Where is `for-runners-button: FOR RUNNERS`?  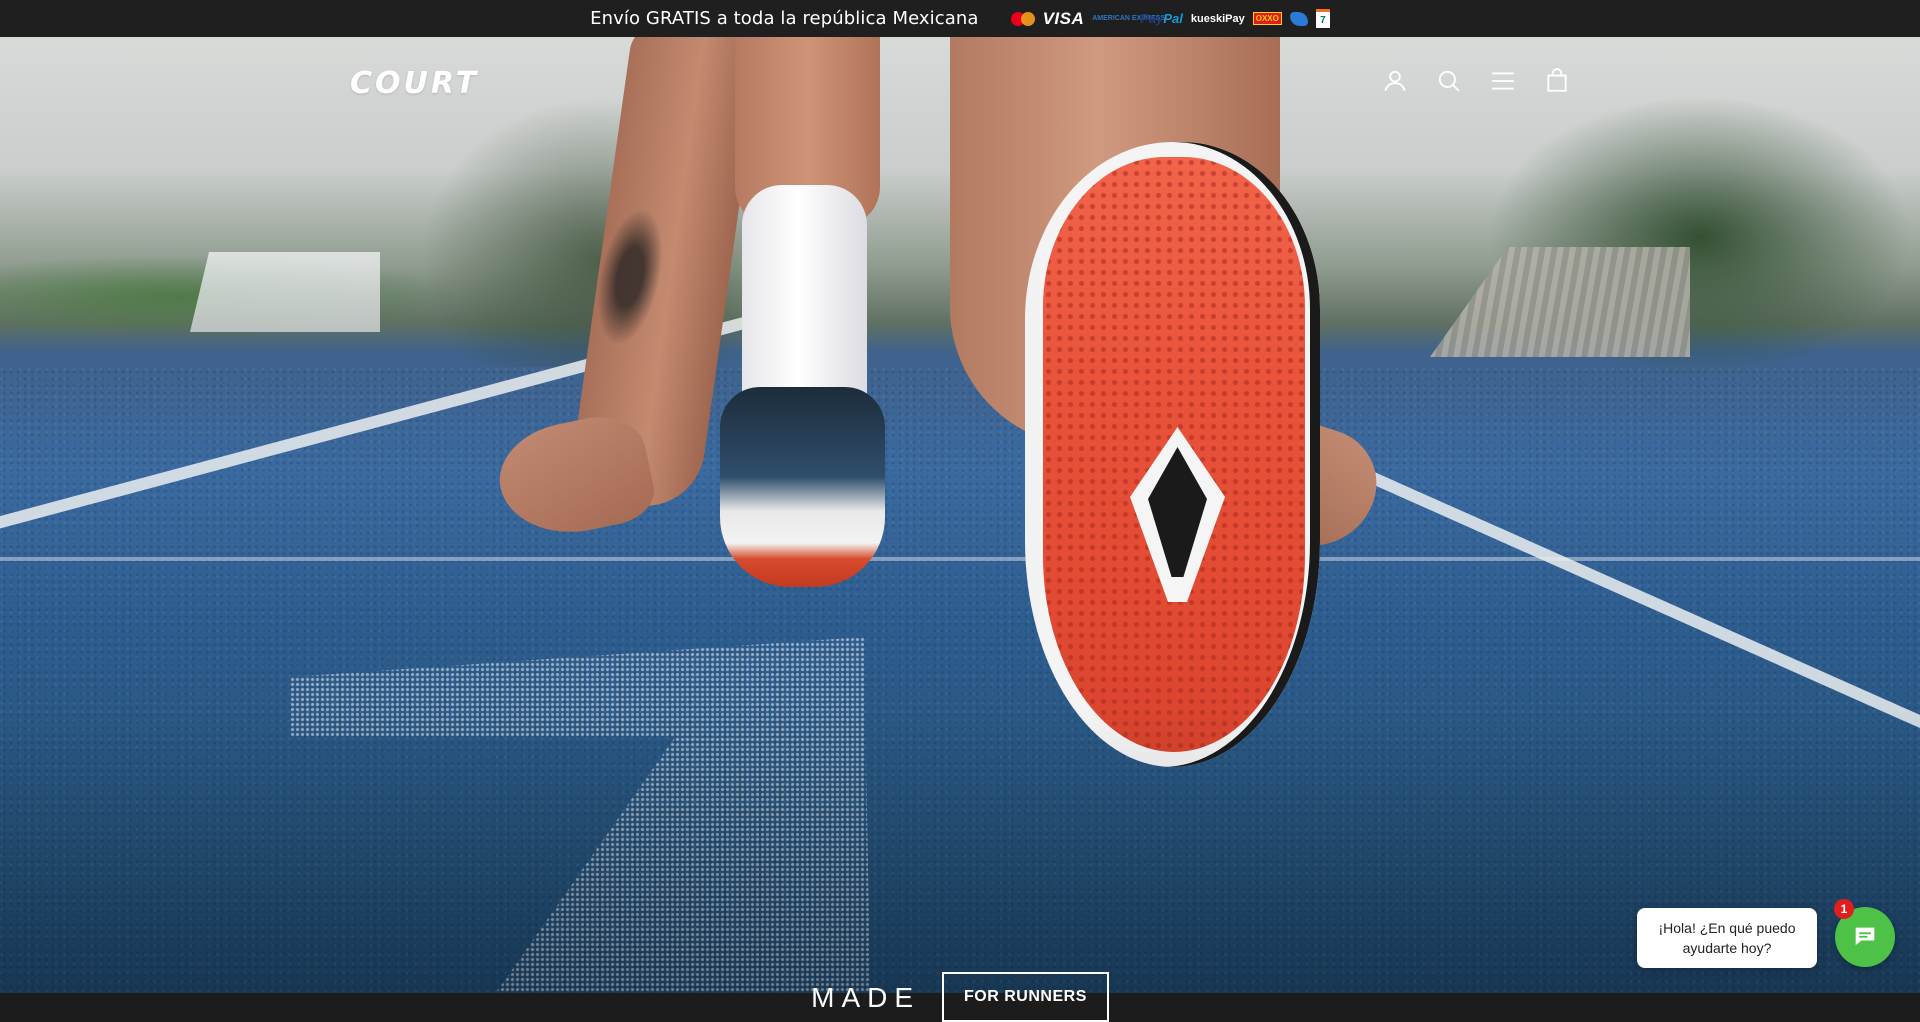 for-runners-button: FOR RUNNERS is located at coordinates (1025, 997).